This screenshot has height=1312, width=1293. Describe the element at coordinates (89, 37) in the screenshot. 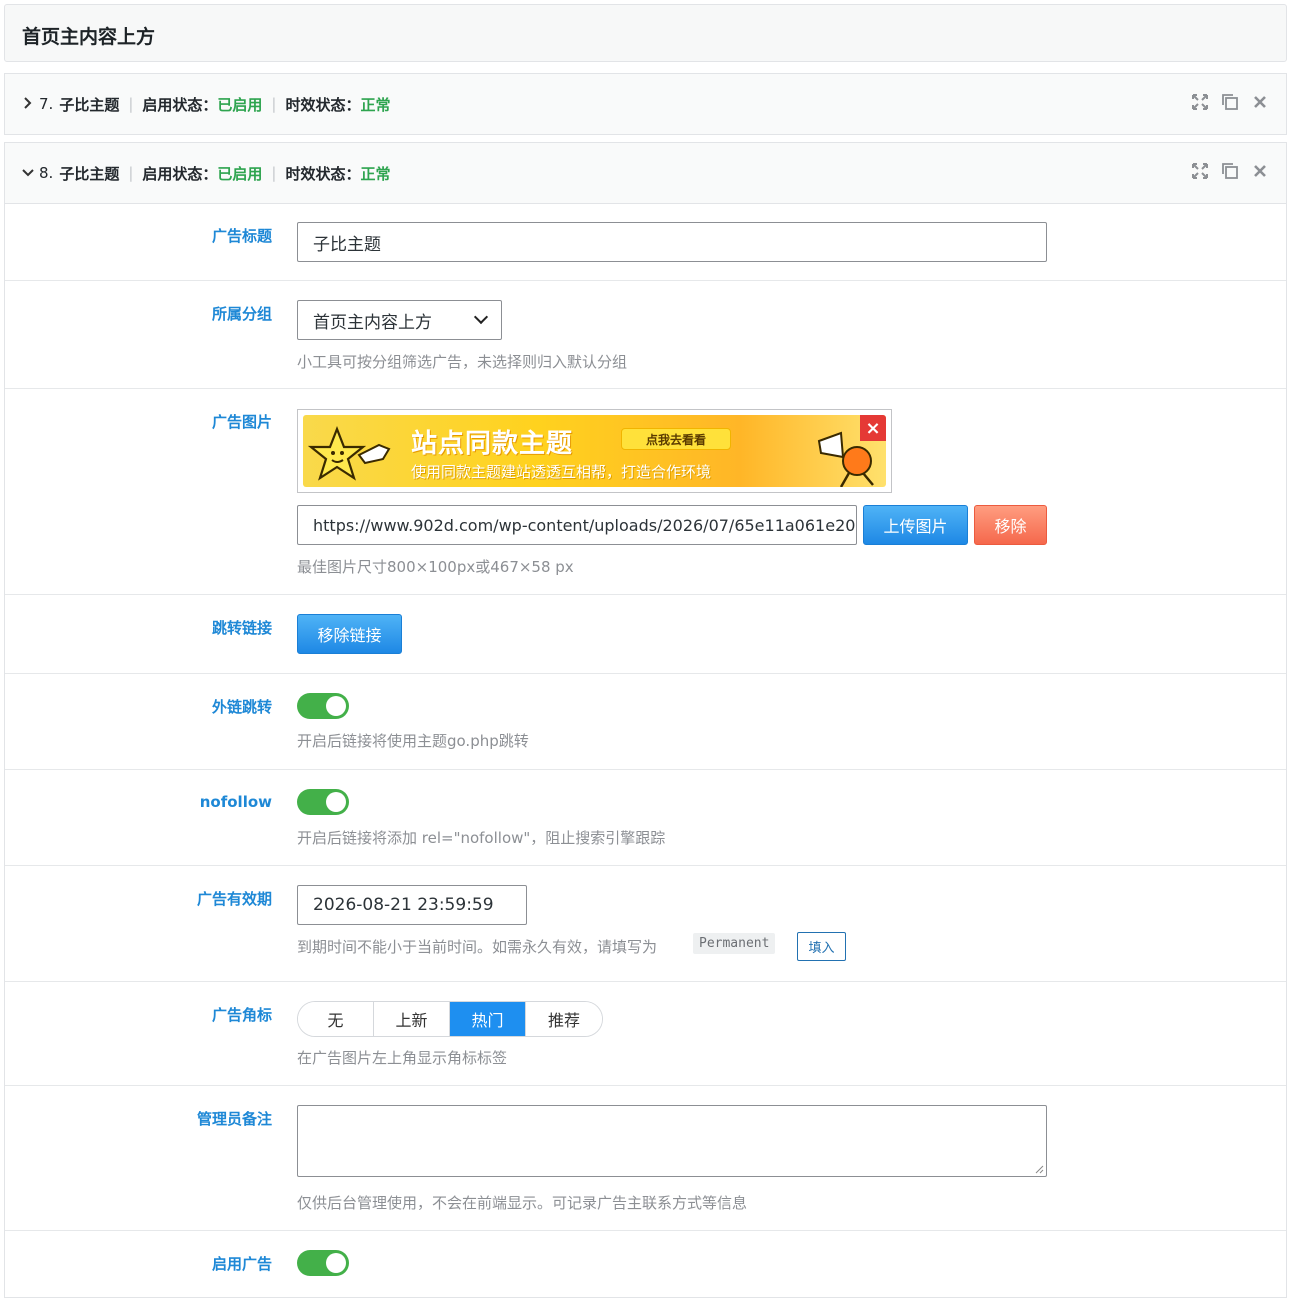

I see `section-title: 首页主内容上方` at that location.